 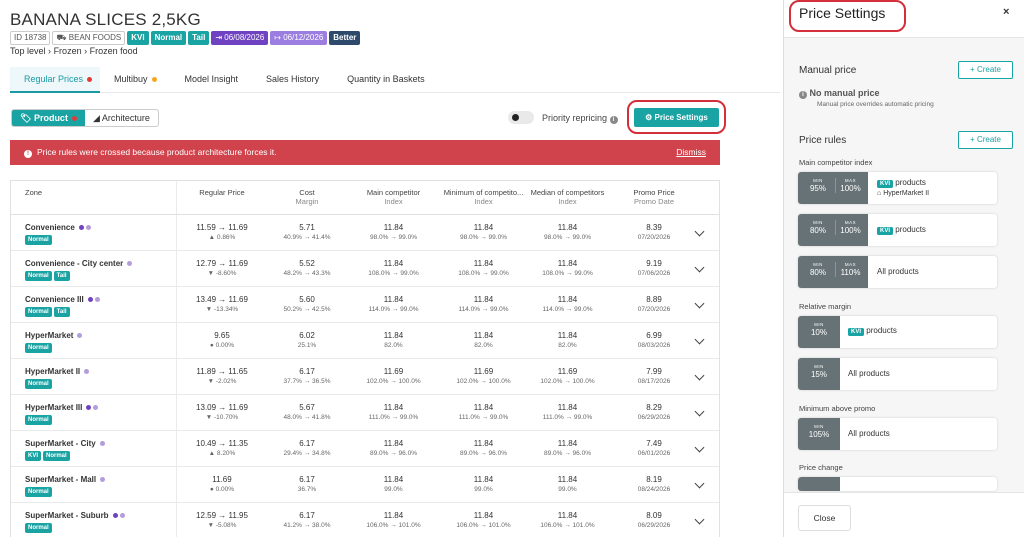 I want to click on main-competitor-index-label: Main competitor index, so click(x=836, y=162).